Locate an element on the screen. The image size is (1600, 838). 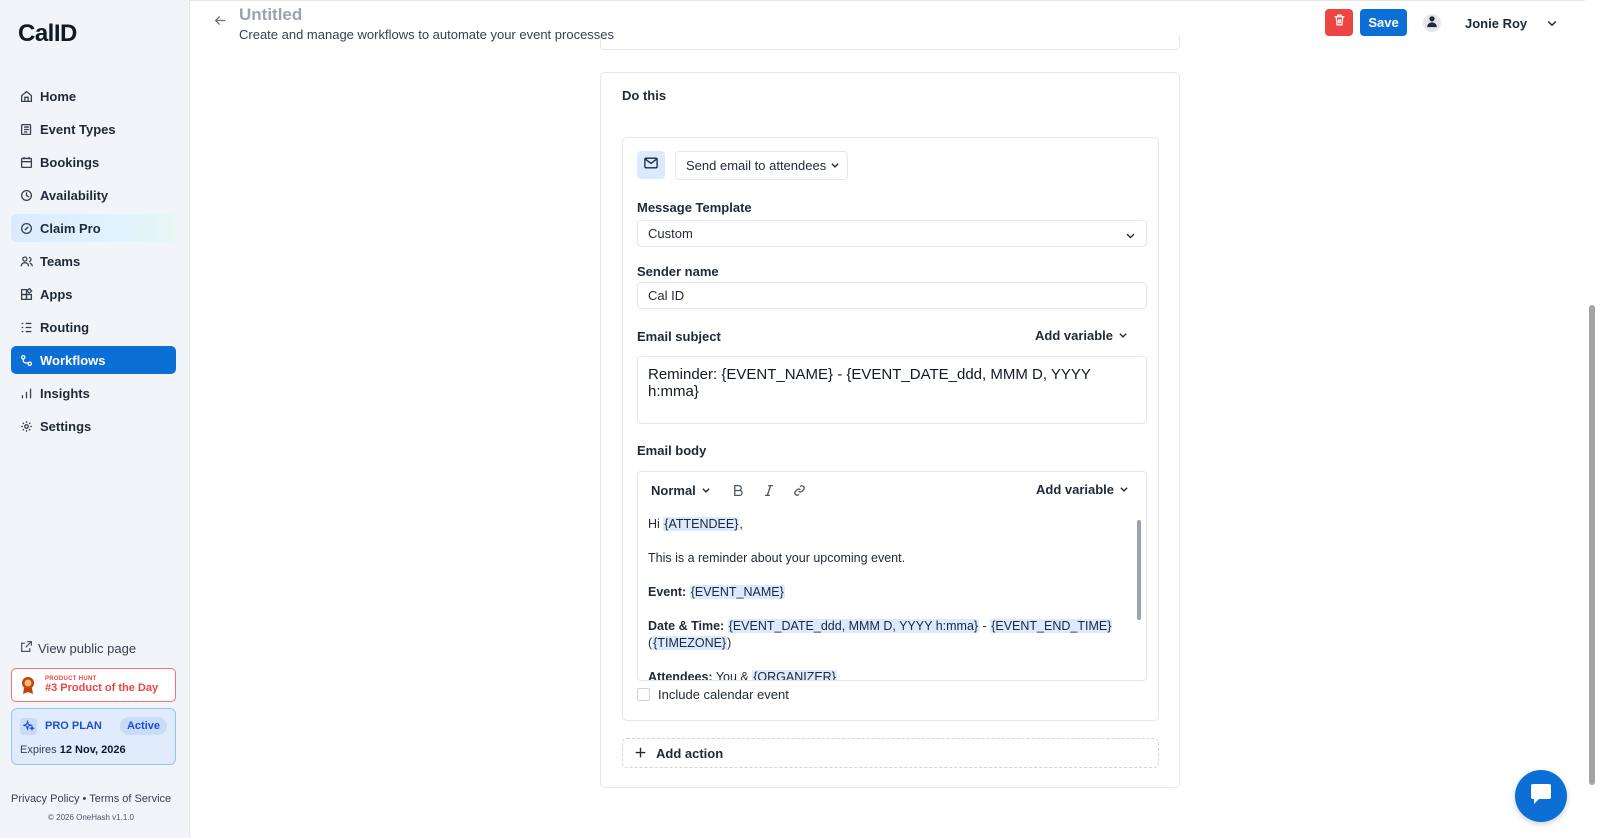
sidebar-item-label: Apps is located at coordinates (56, 294).